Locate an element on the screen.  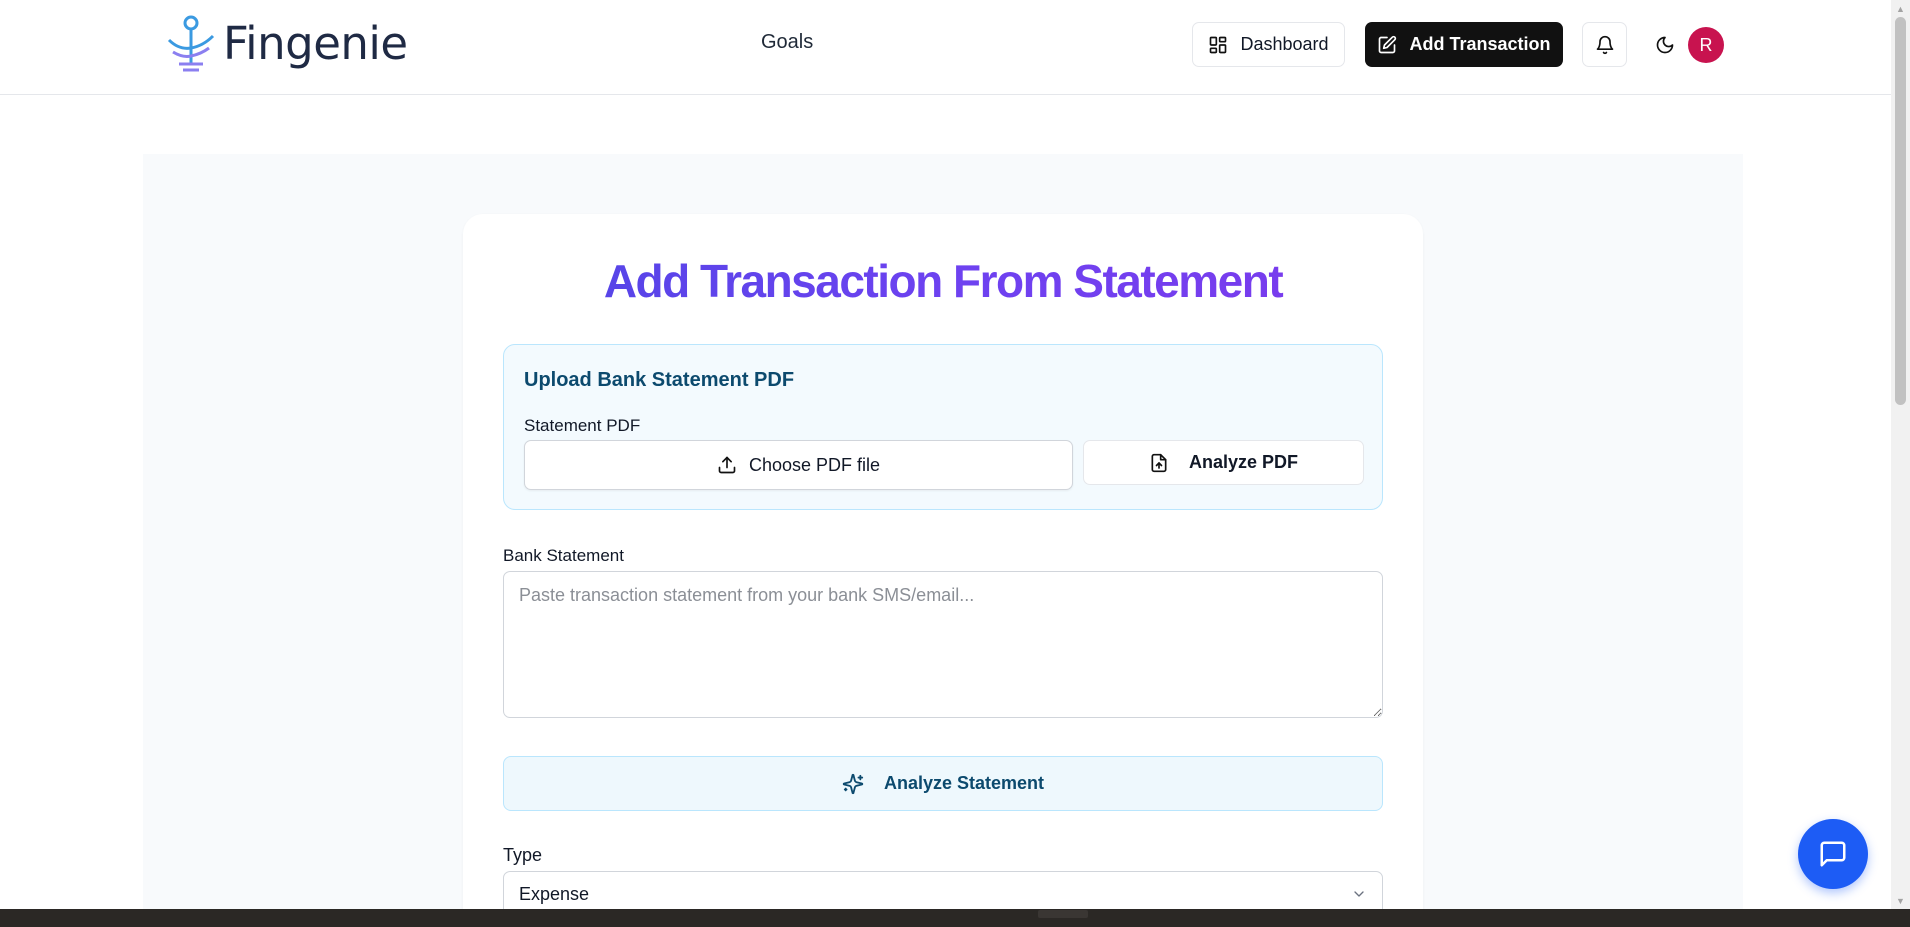
user-avatar: R is located at coordinates (1706, 45).